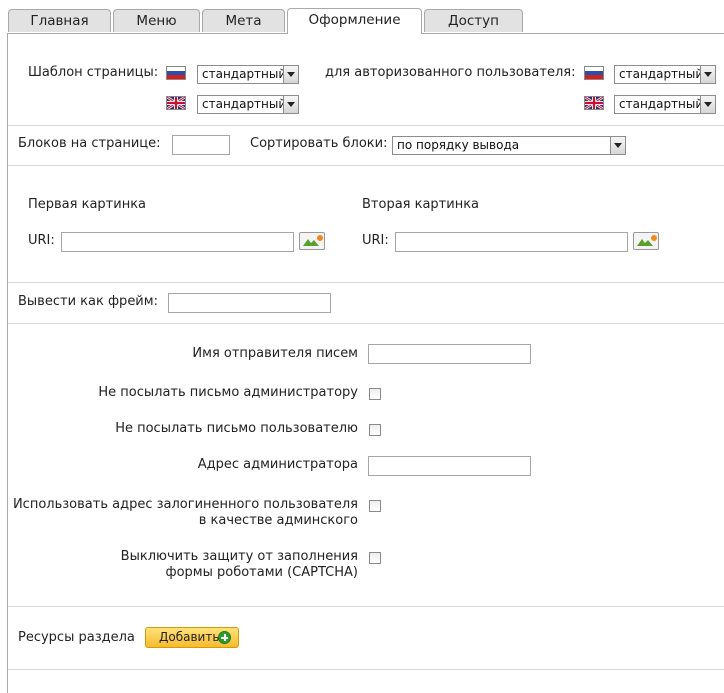  I want to click on tab-access: Доступ, so click(473, 20).